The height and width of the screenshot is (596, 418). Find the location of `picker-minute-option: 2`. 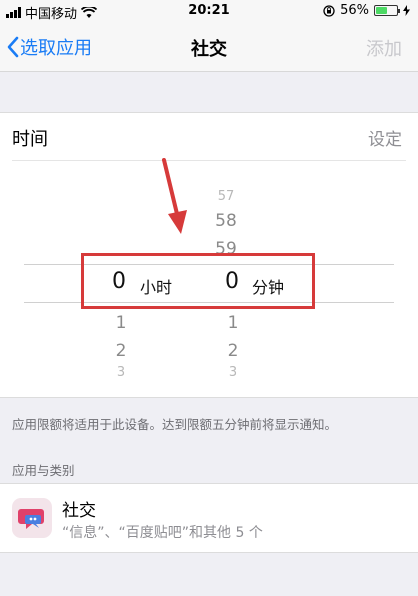

picker-minute-option: 2 is located at coordinates (233, 351).